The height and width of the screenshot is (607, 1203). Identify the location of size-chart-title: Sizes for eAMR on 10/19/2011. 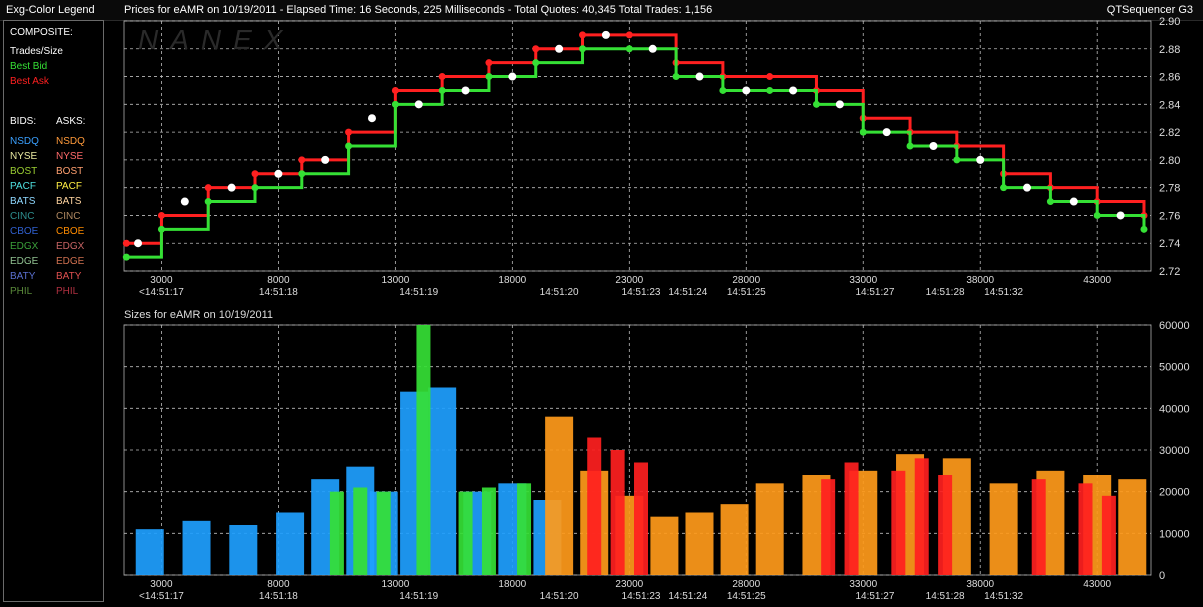
(198, 315).